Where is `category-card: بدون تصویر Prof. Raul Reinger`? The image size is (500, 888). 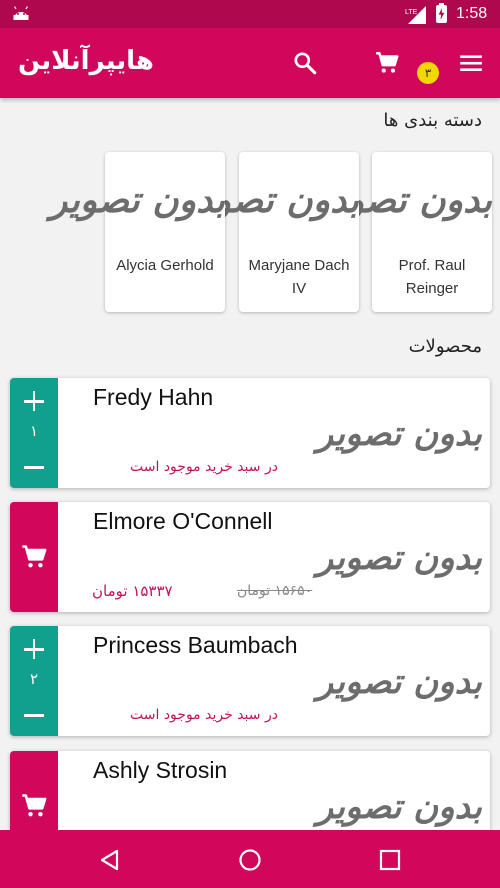 category-card: بدون تصویر Prof. Raul Reinger is located at coordinates (404, 232).